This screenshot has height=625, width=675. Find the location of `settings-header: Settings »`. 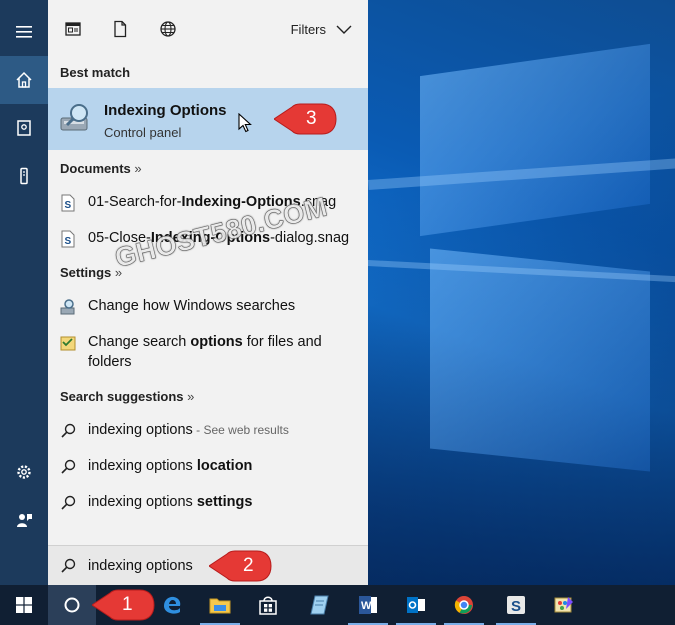

settings-header: Settings » is located at coordinates (91, 272).